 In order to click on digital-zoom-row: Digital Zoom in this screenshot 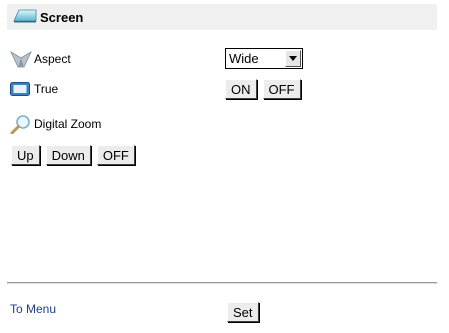, I will do `click(55, 124)`.